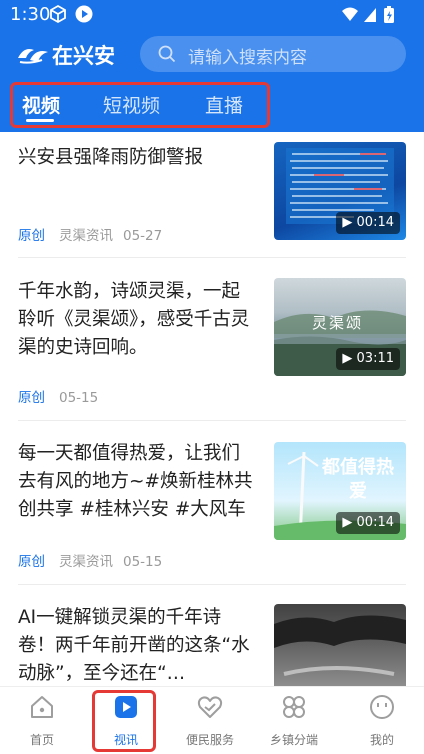 Image resolution: width=424 pixels, height=754 pixels. I want to click on nav-home: 首页, so click(42, 720).